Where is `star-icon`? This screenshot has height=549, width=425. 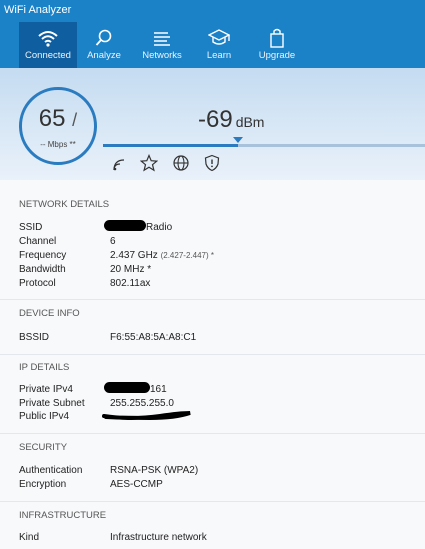 star-icon is located at coordinates (149, 163).